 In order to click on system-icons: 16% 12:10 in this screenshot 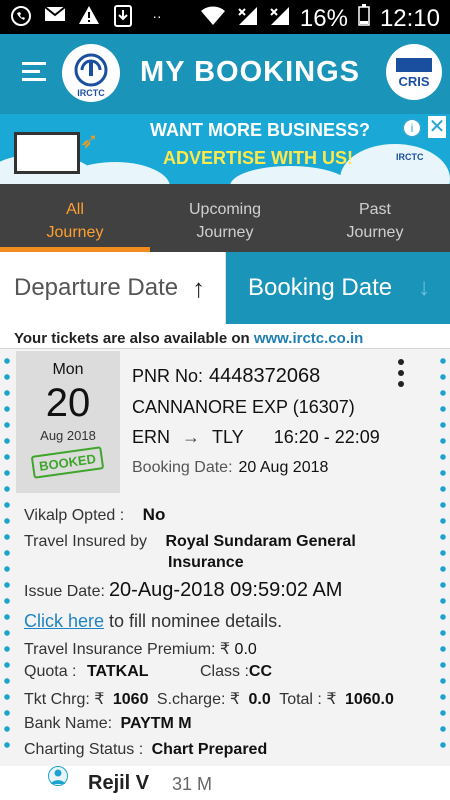, I will do `click(320, 18)`.